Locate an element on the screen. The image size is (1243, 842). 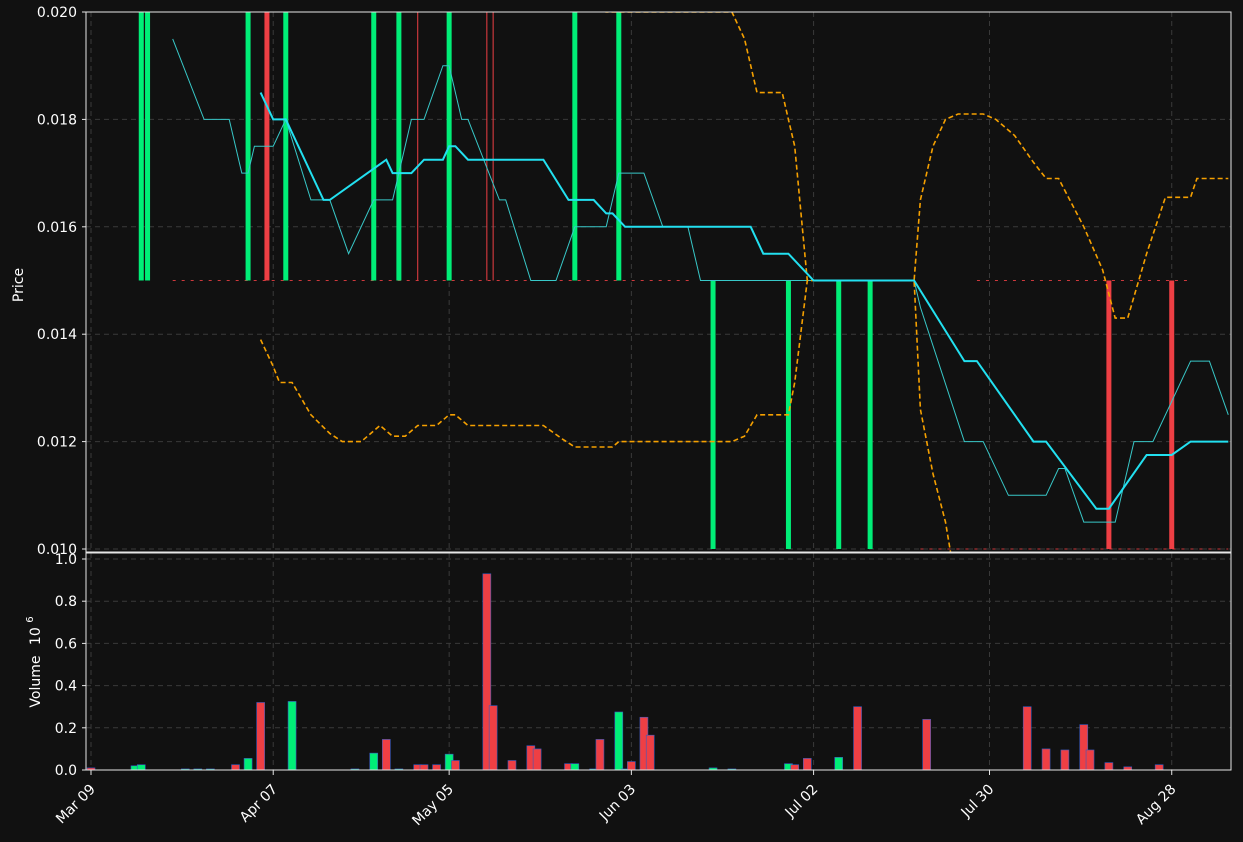
volume-axis-label: Volume 10 6 is located at coordinates (34, 661).